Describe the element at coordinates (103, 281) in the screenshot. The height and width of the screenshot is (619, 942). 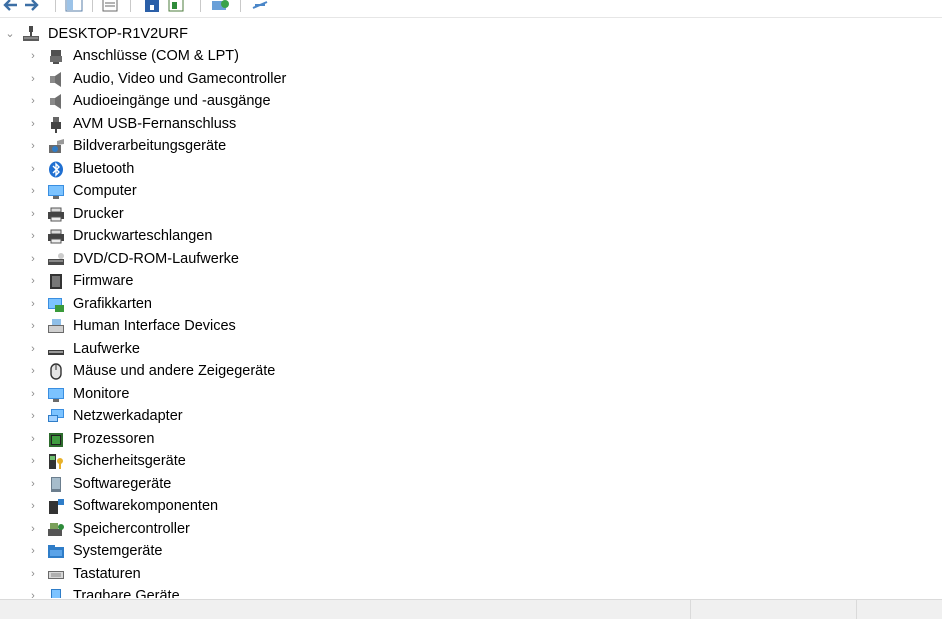
I see `device-category-label: Firmware` at that location.